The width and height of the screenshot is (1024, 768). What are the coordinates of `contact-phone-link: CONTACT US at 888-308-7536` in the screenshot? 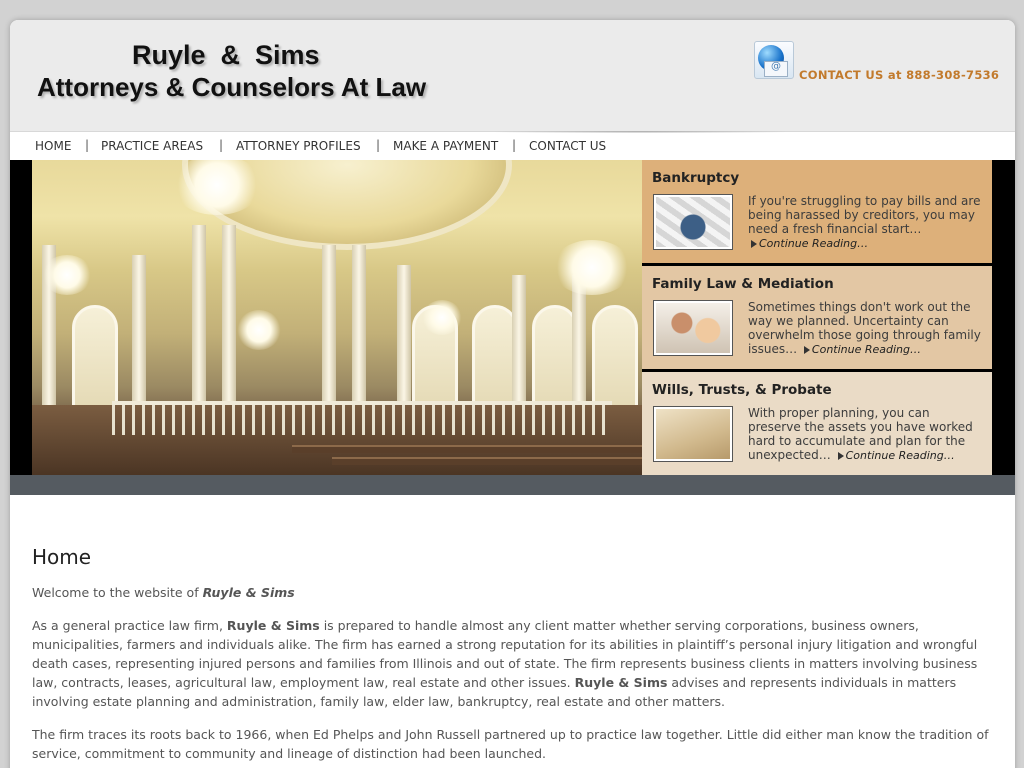 It's located at (899, 75).